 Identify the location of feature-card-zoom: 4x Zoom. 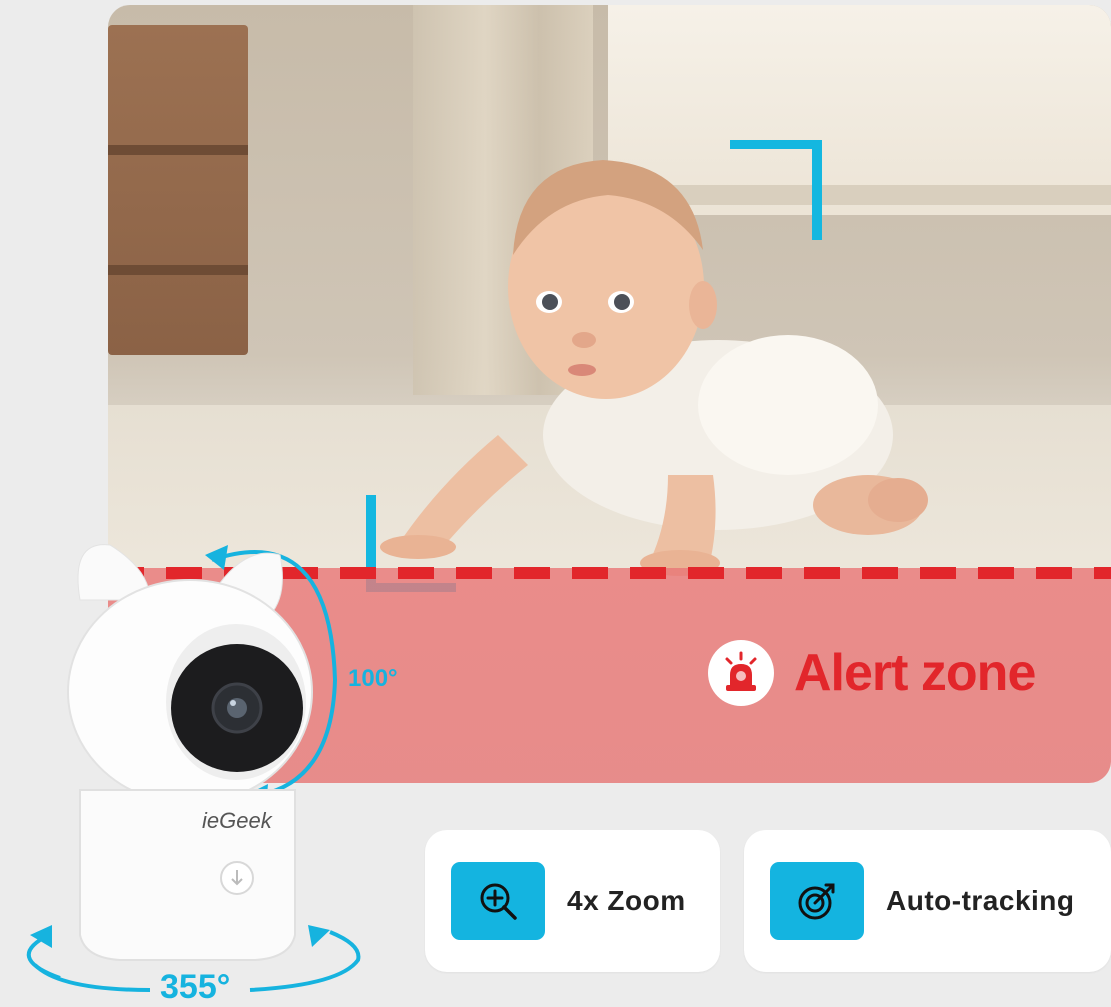
(572, 901).